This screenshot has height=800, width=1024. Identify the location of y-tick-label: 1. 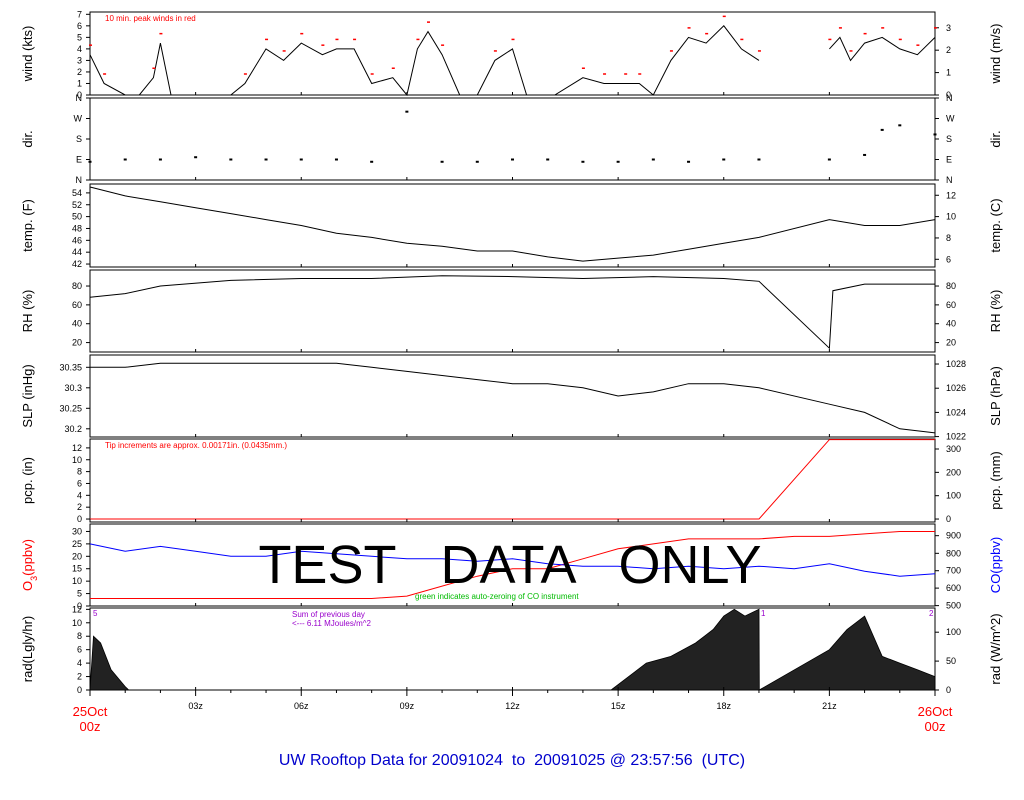
(79, 83).